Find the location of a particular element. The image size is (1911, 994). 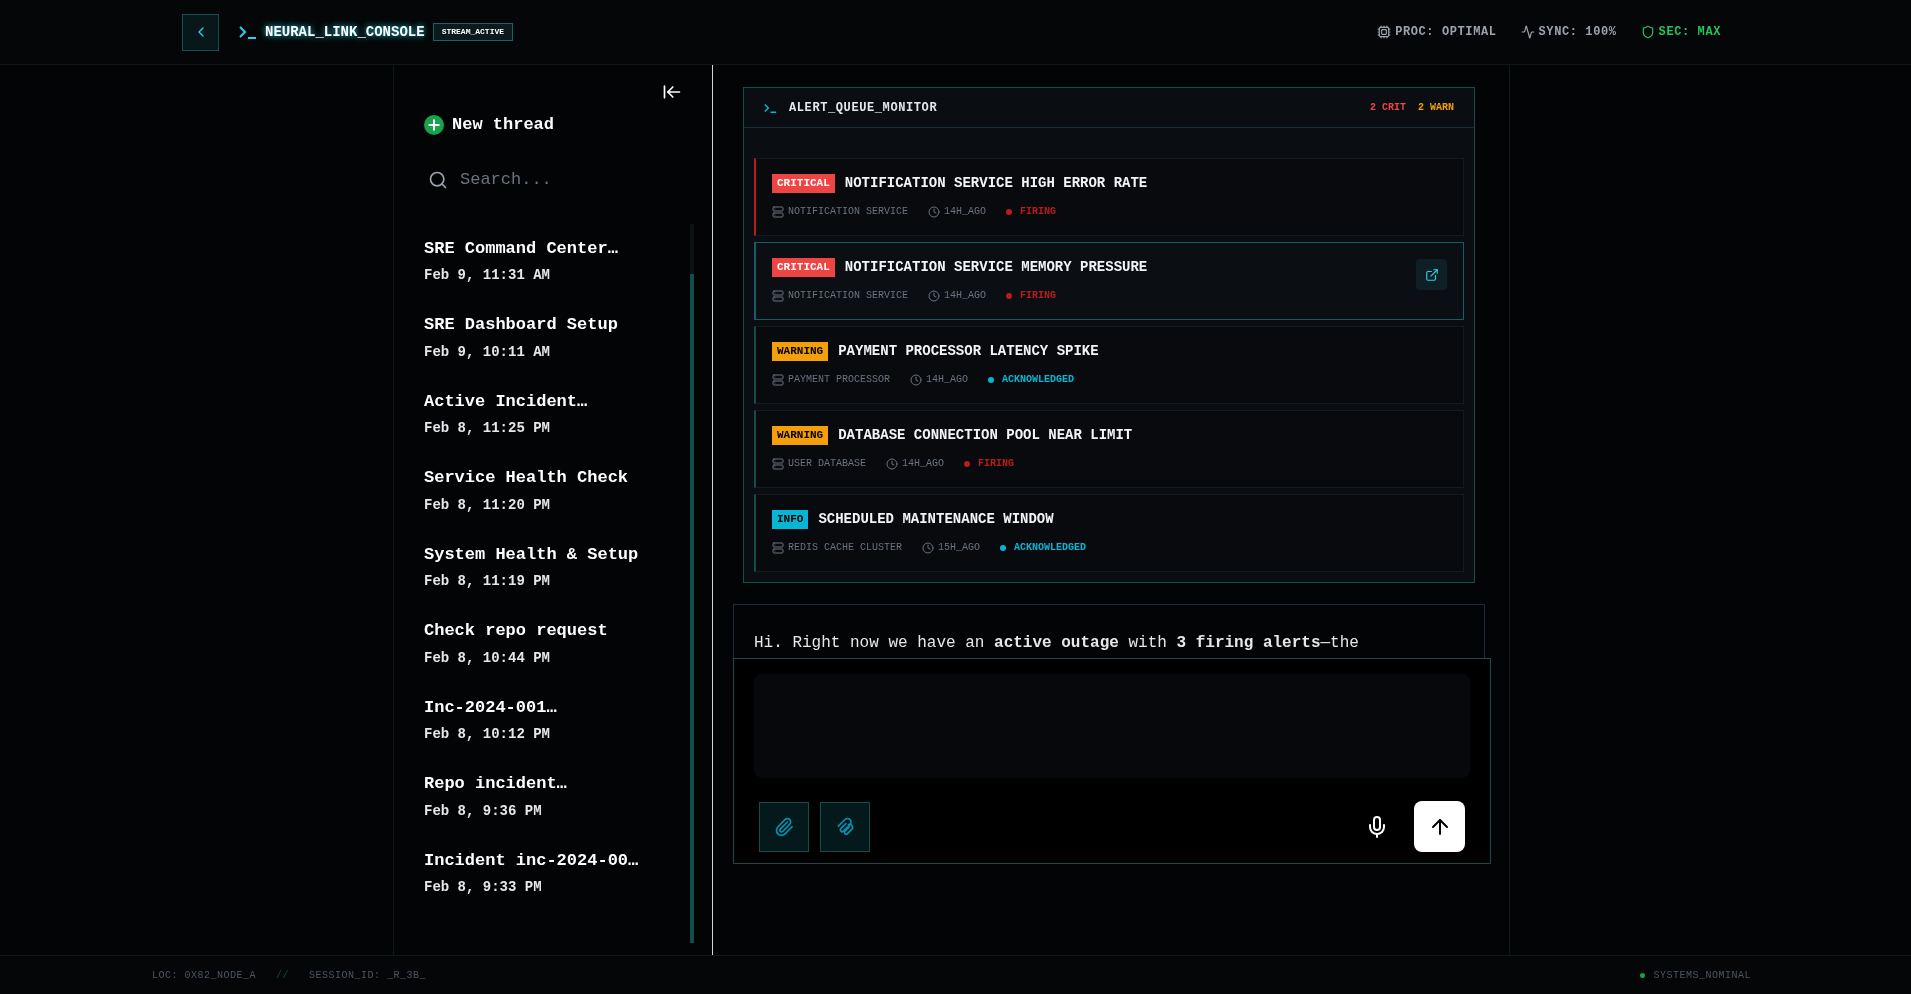

double-paperclip-icon is located at coordinates (845, 826).